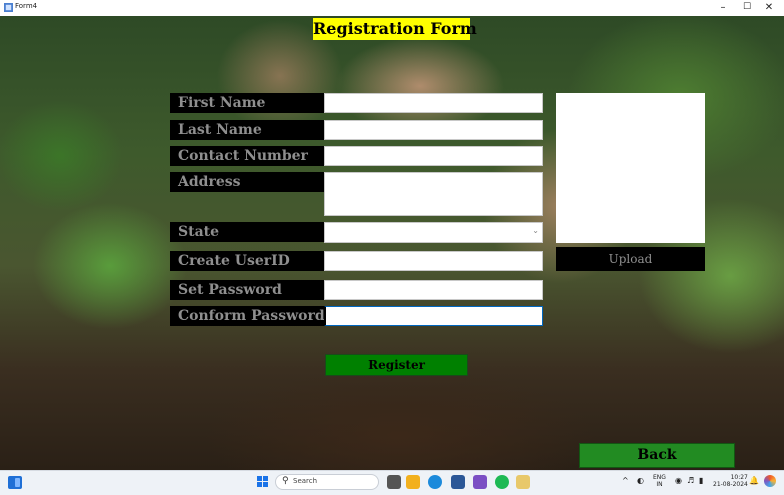 The width and height of the screenshot is (784, 495). What do you see at coordinates (26, 6) in the screenshot?
I see `window-title: Form4` at bounding box center [26, 6].